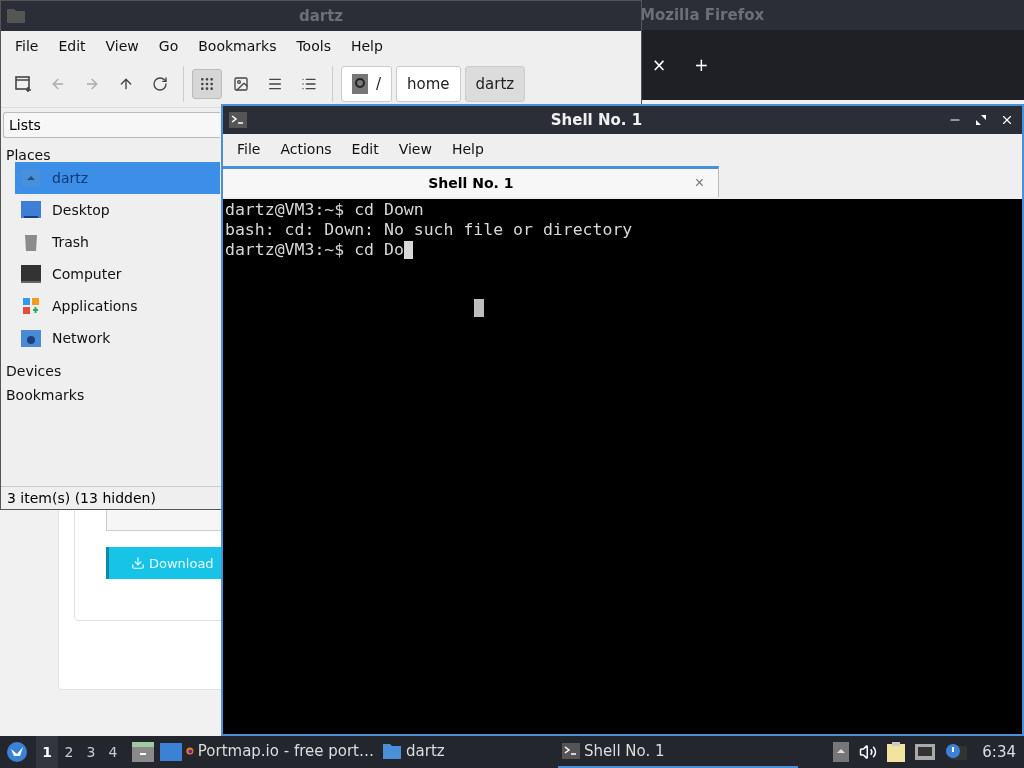 The width and height of the screenshot is (1024, 768). I want to click on menu-item: Bookmarks, so click(237, 46).